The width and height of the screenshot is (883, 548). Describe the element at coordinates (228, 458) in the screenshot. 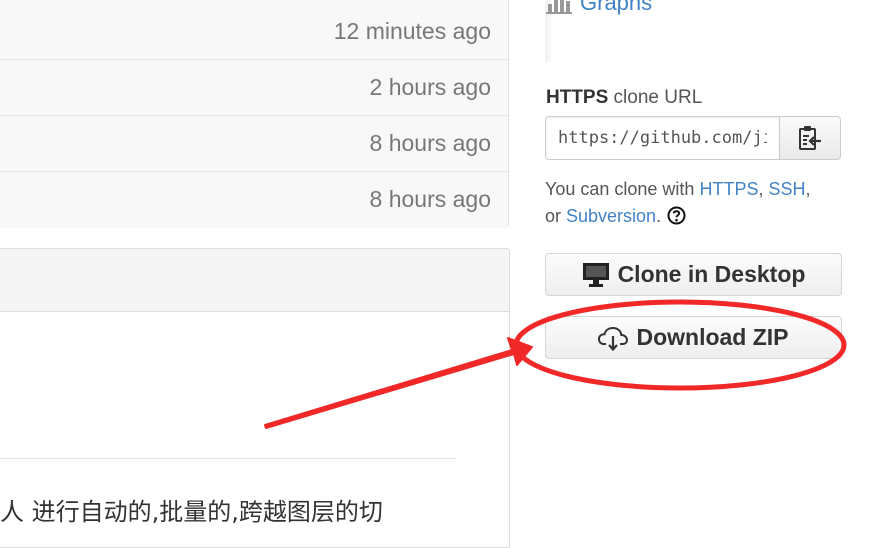

I see `readme-divider` at that location.